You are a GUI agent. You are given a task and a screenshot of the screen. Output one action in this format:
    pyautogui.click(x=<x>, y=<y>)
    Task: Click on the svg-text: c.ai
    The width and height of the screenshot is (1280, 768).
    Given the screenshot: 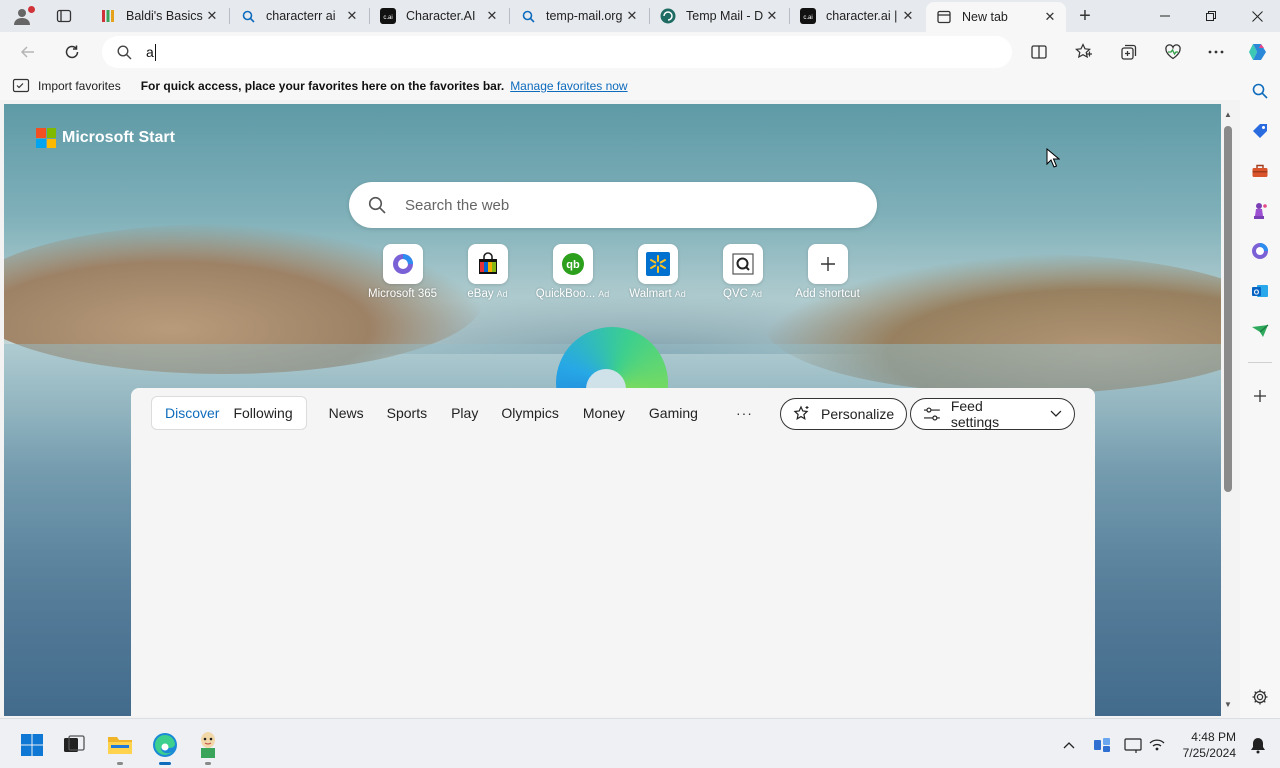 What is the action you would take?
    pyautogui.click(x=807, y=18)
    